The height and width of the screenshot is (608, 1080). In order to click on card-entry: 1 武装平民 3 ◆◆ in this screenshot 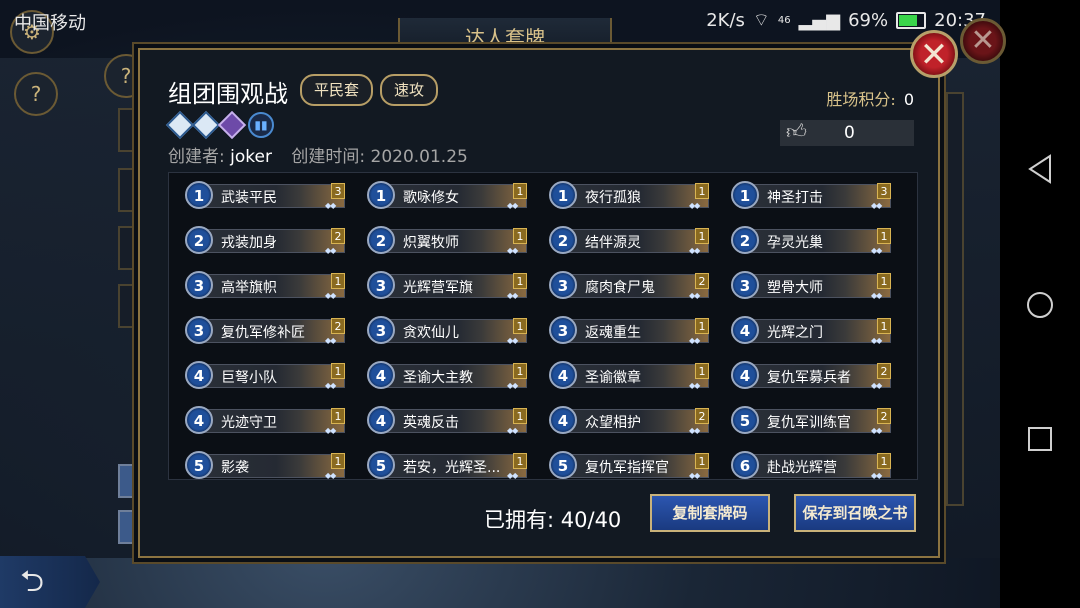, I will do `click(265, 196)`.